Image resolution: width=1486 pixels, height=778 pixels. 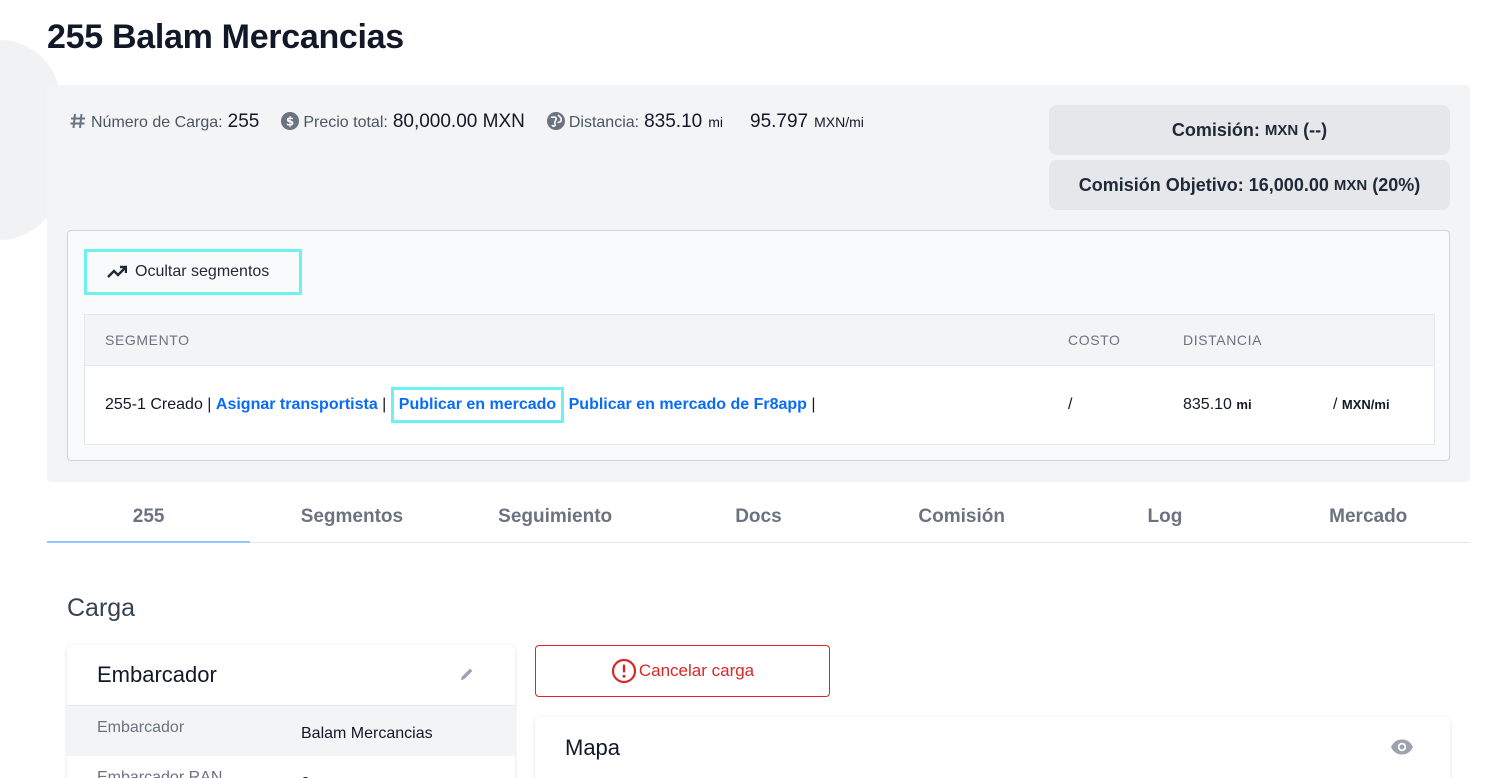 What do you see at coordinates (1402, 747) in the screenshot?
I see `eye-icon` at bounding box center [1402, 747].